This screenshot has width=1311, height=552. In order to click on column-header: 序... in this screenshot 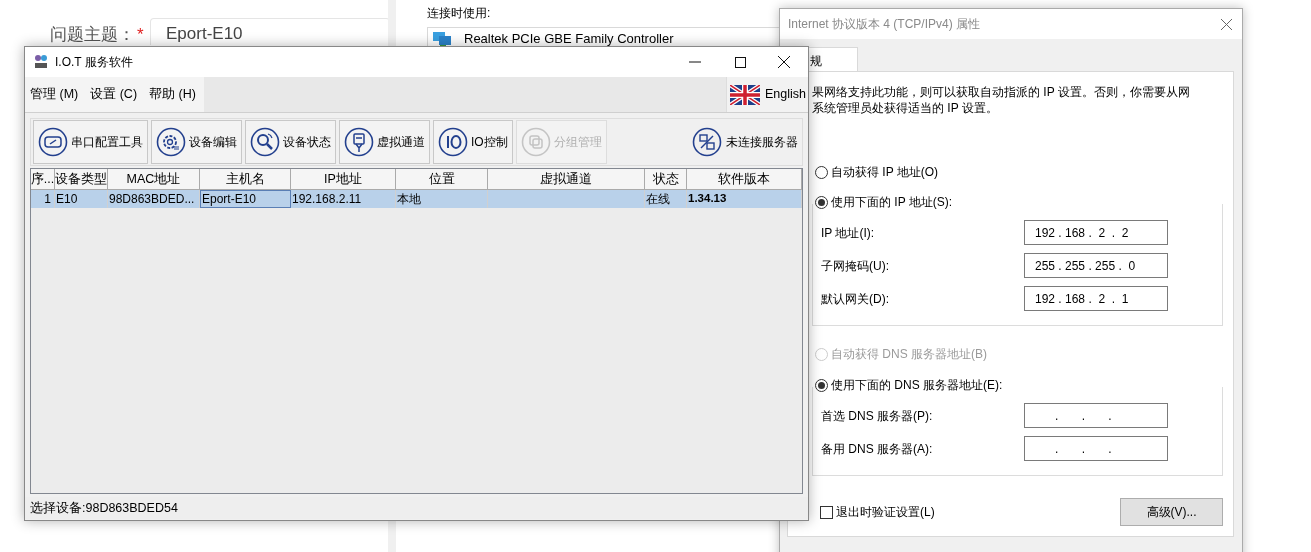, I will do `click(43, 179)`.